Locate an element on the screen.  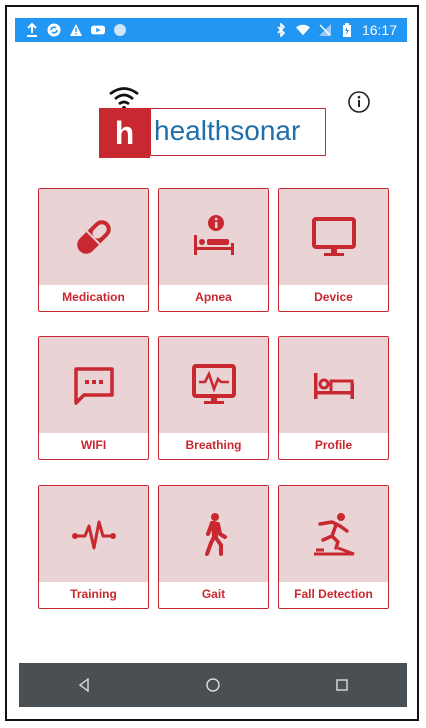
tile-apnea: Apnea is located at coordinates (213, 250).